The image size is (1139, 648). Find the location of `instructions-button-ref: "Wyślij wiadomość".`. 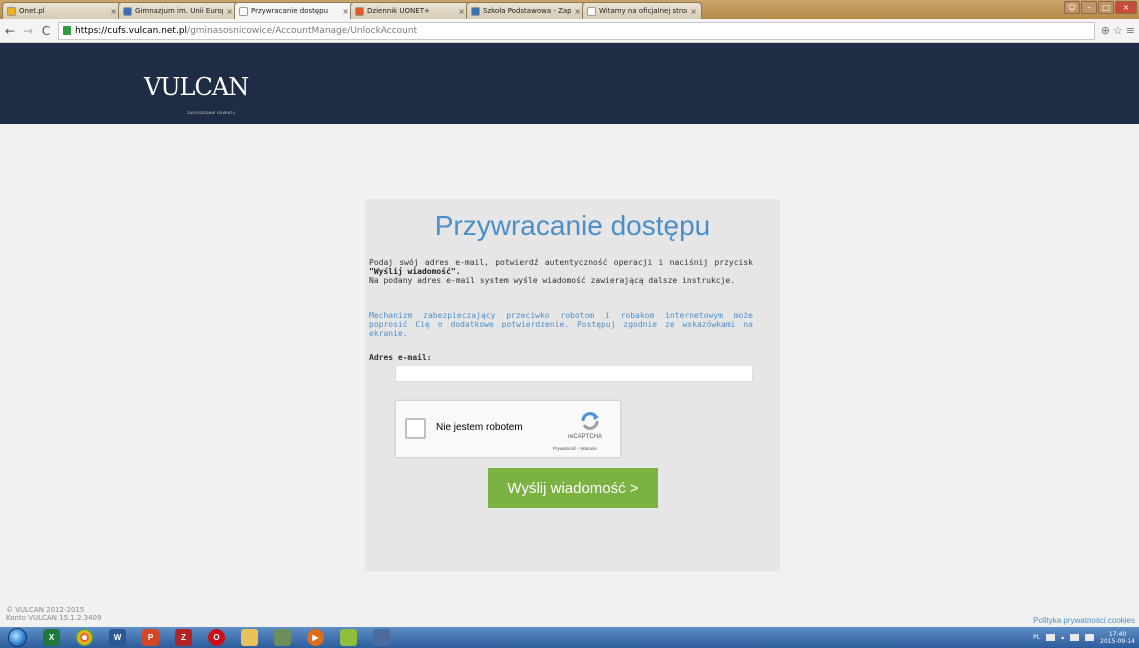

instructions-button-ref: "Wyślij wiadomość". is located at coordinates (415, 271).